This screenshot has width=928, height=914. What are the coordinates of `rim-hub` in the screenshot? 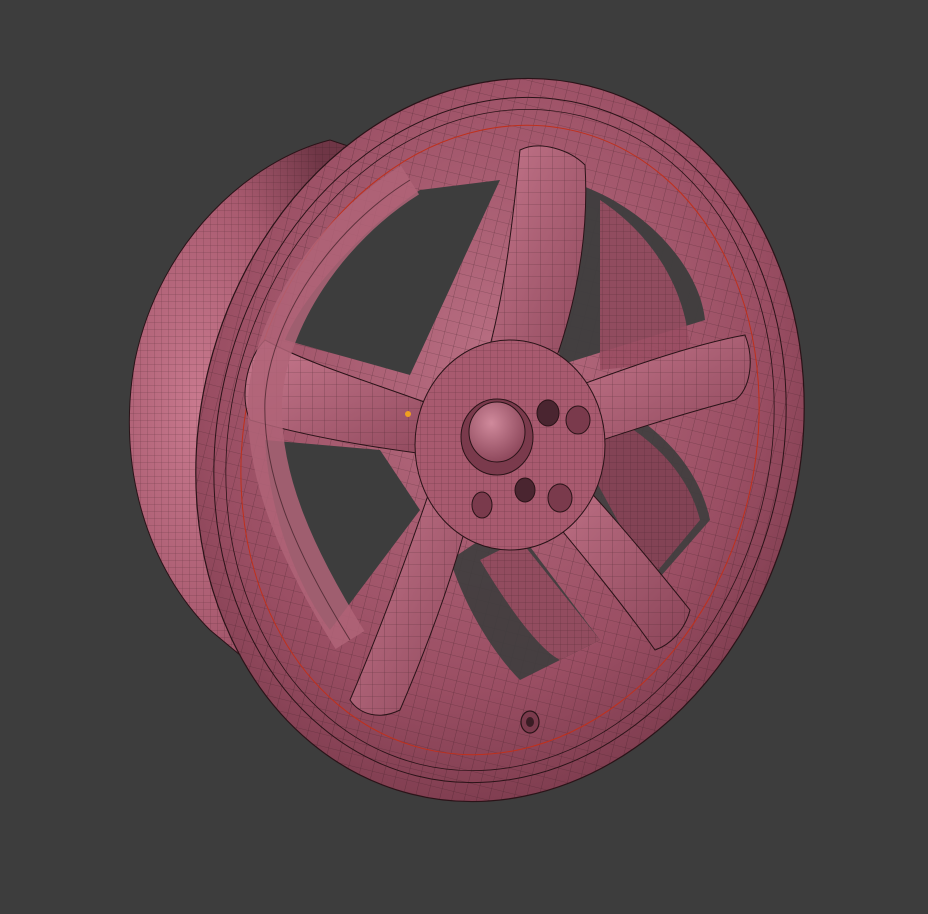 It's located at (510, 445).